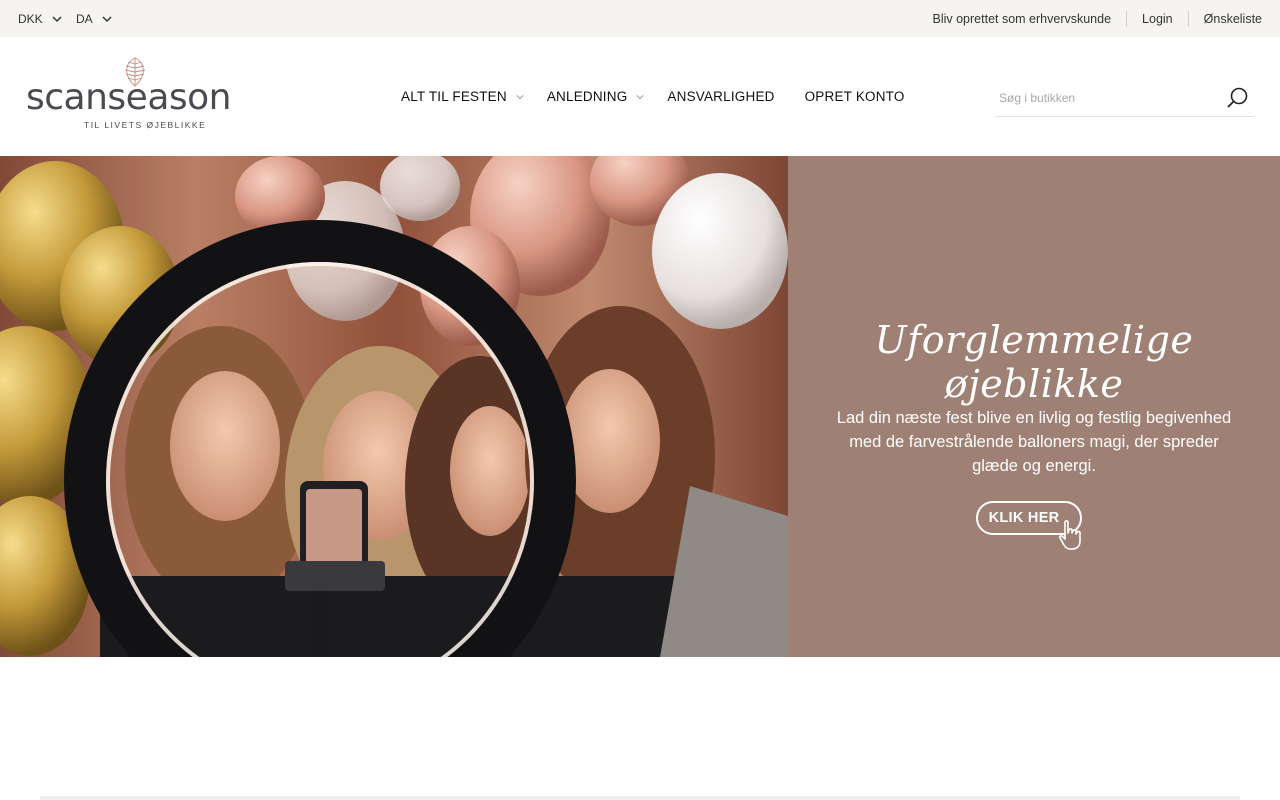  I want to click on klik-her-button: KLIK HER, so click(1030, 526).